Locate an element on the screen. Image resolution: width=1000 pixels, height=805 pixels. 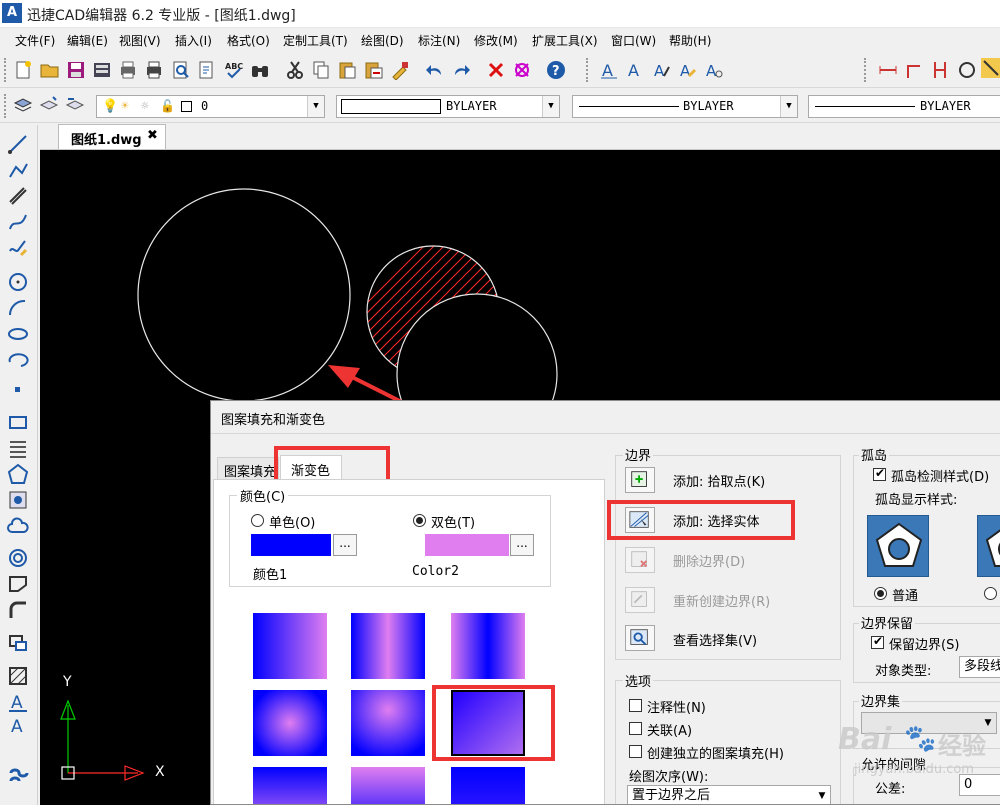
island-normal-radio is located at coordinates (880, 593).